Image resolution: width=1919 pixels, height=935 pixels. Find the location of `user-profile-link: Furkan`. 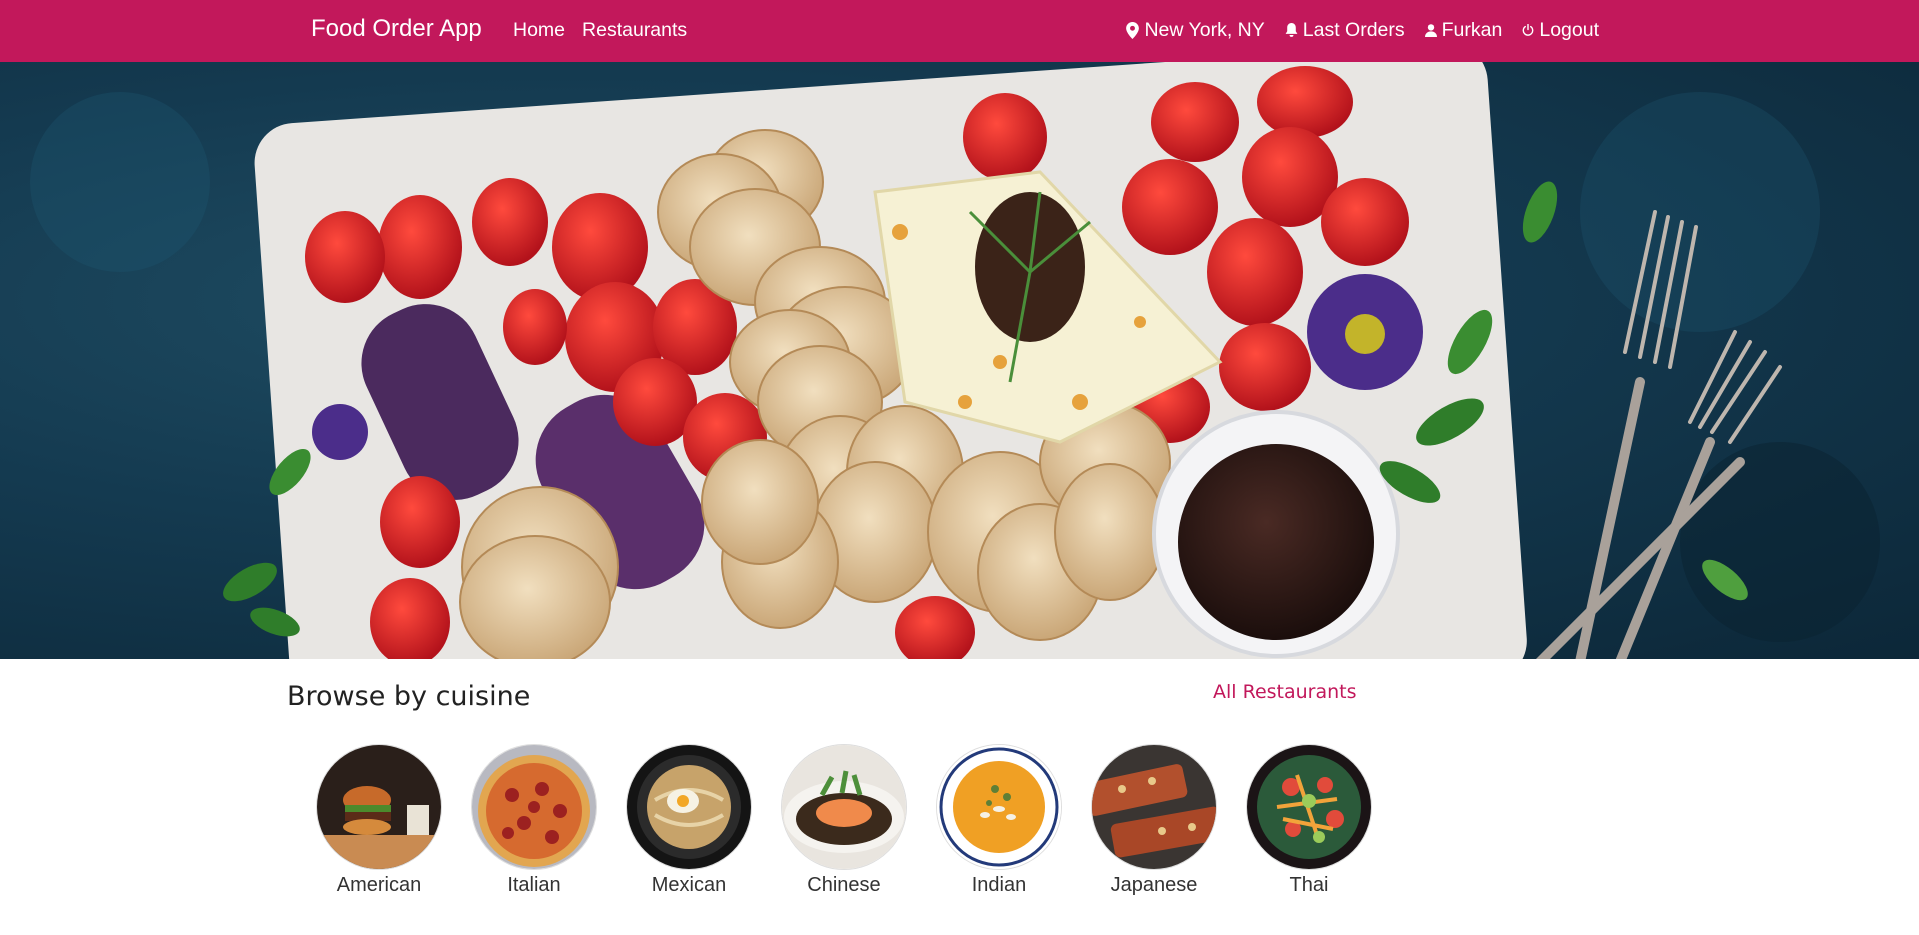

user-profile-link: Furkan is located at coordinates (1463, 30).